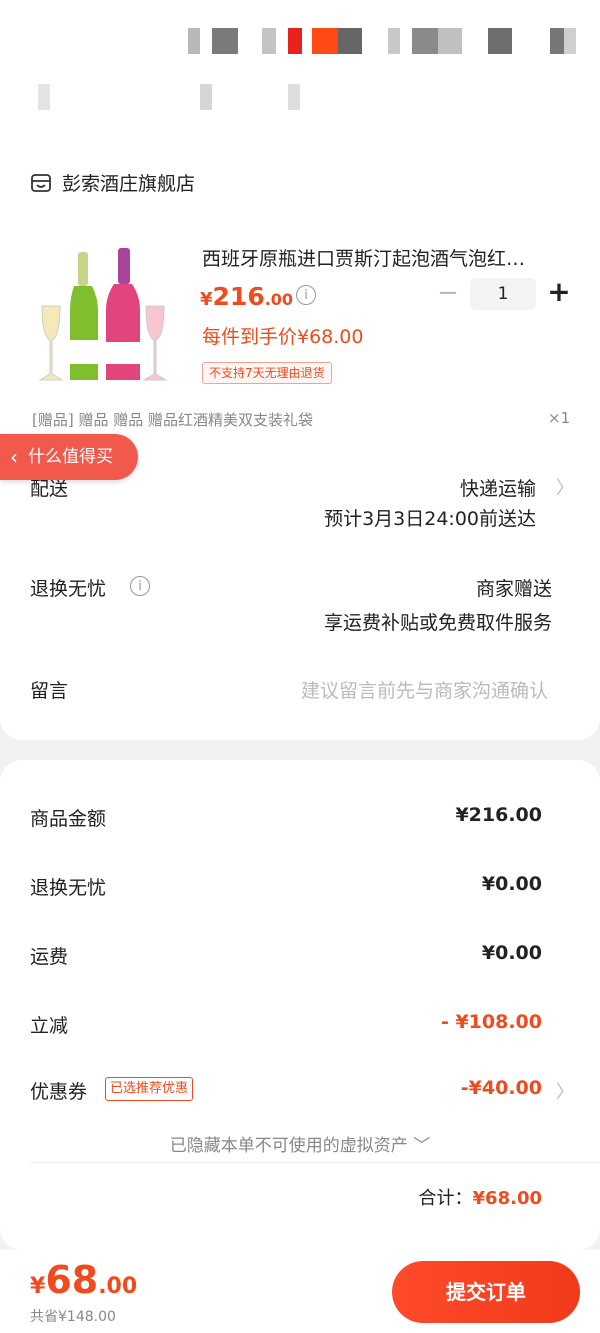  I want to click on return-fee-value: ¥0.00, so click(511, 884).